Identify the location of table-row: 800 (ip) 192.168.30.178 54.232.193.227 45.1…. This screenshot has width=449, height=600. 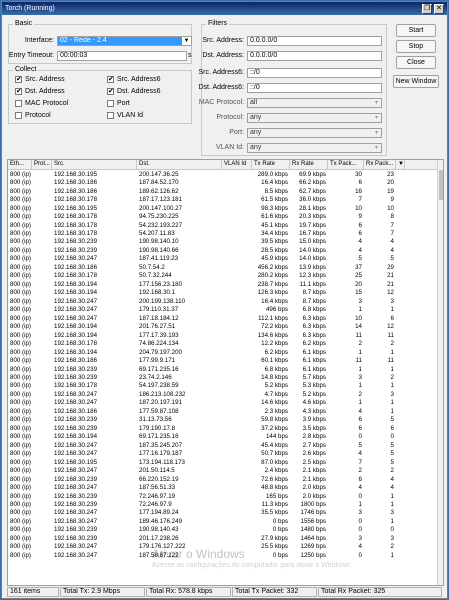
(223, 225).